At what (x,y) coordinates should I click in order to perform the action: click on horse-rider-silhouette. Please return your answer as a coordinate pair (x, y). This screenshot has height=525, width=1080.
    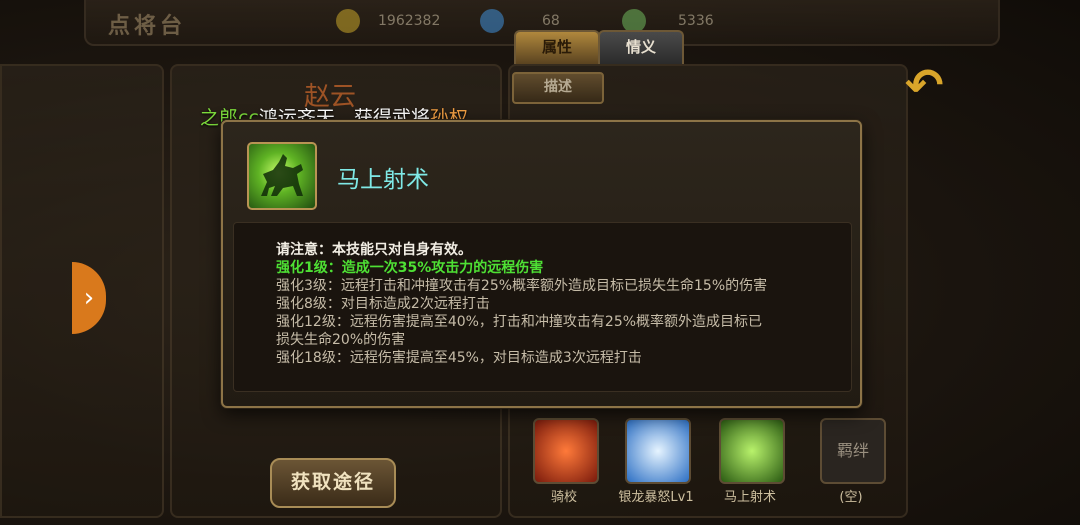
    Looking at the image, I should click on (282, 175).